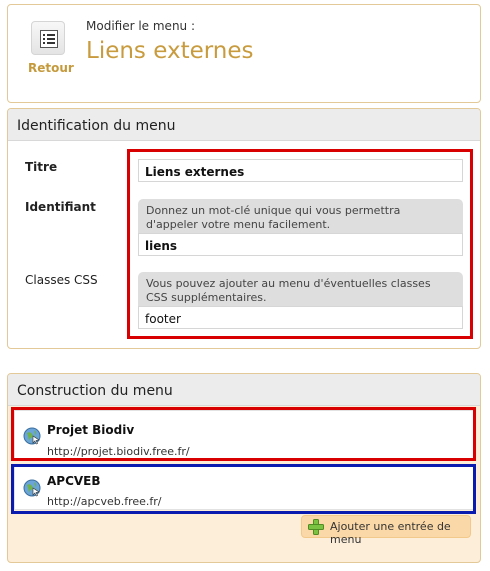  I want to click on page-title: Liens externes, so click(170, 51).